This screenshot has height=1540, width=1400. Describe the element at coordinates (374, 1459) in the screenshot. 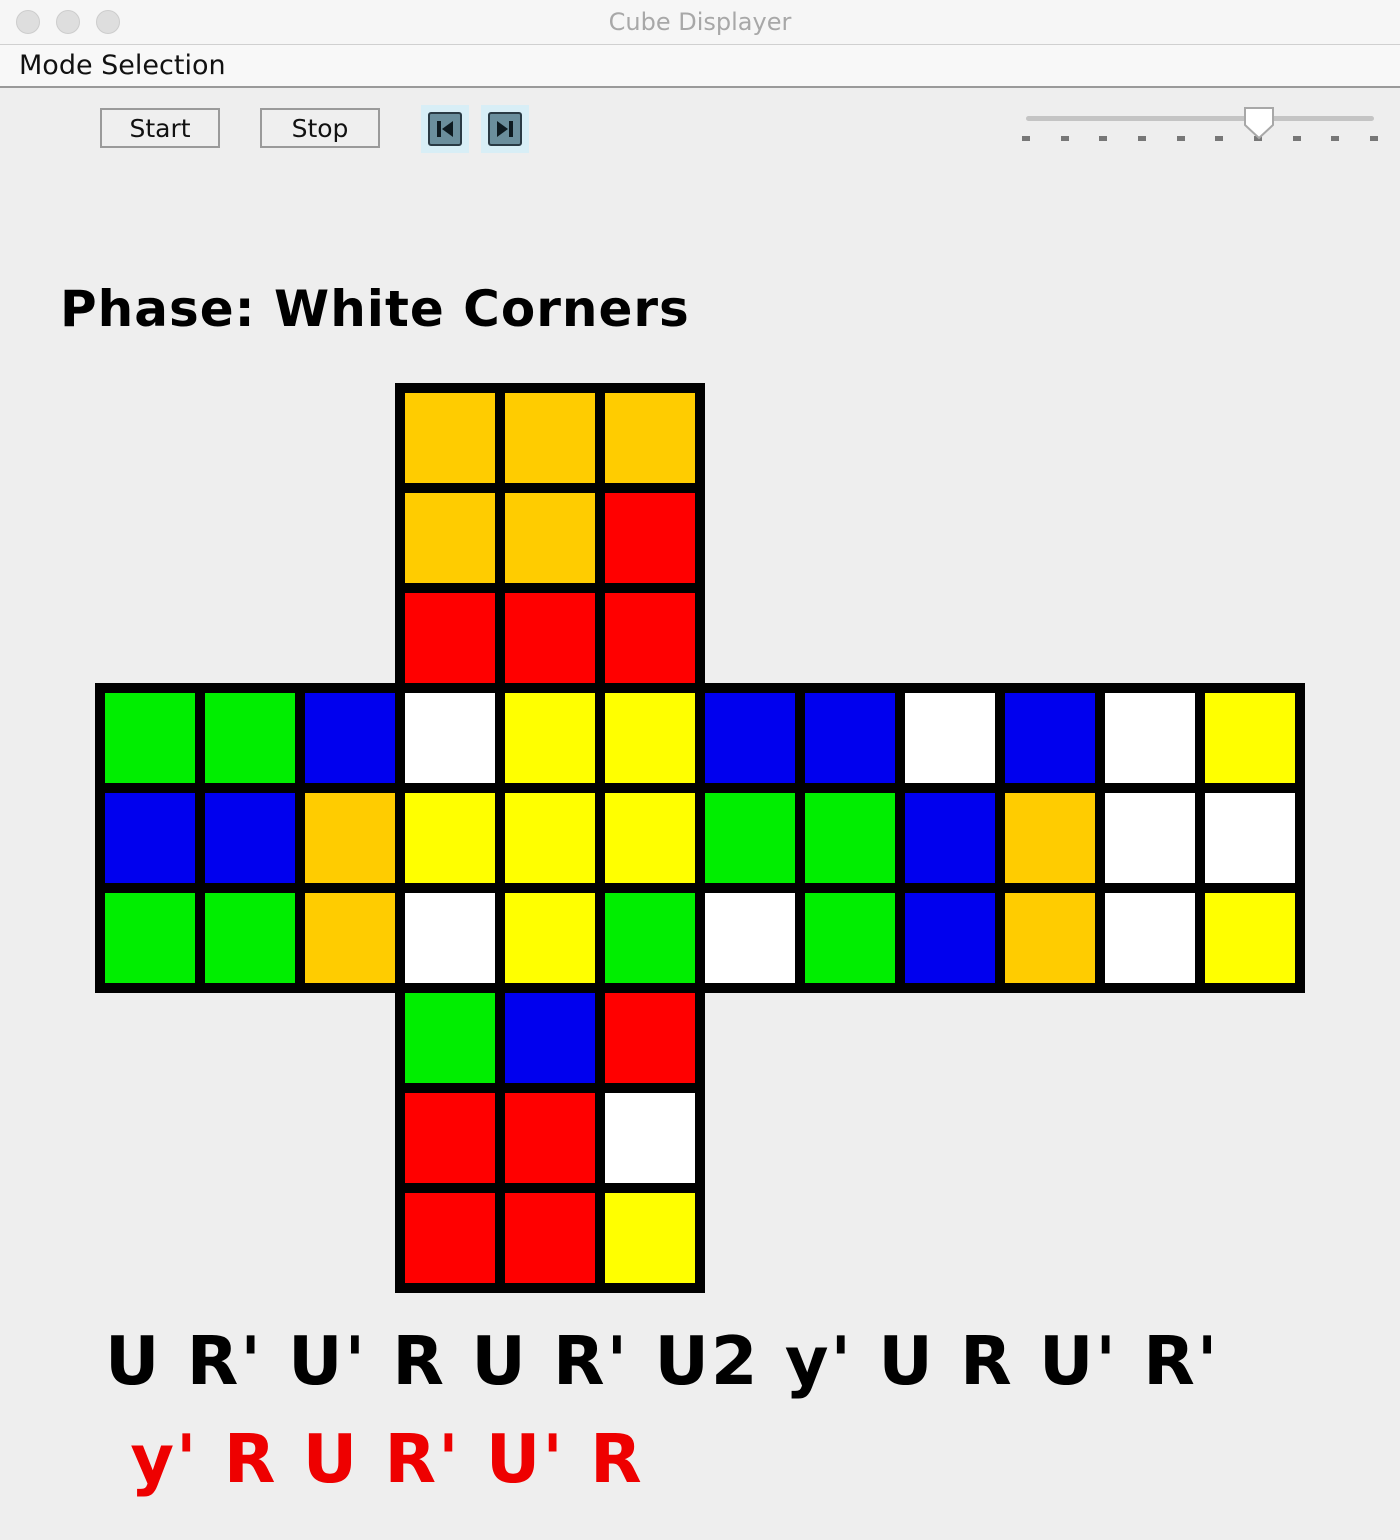

I see `moves-pending: y' R U R' U' R` at that location.